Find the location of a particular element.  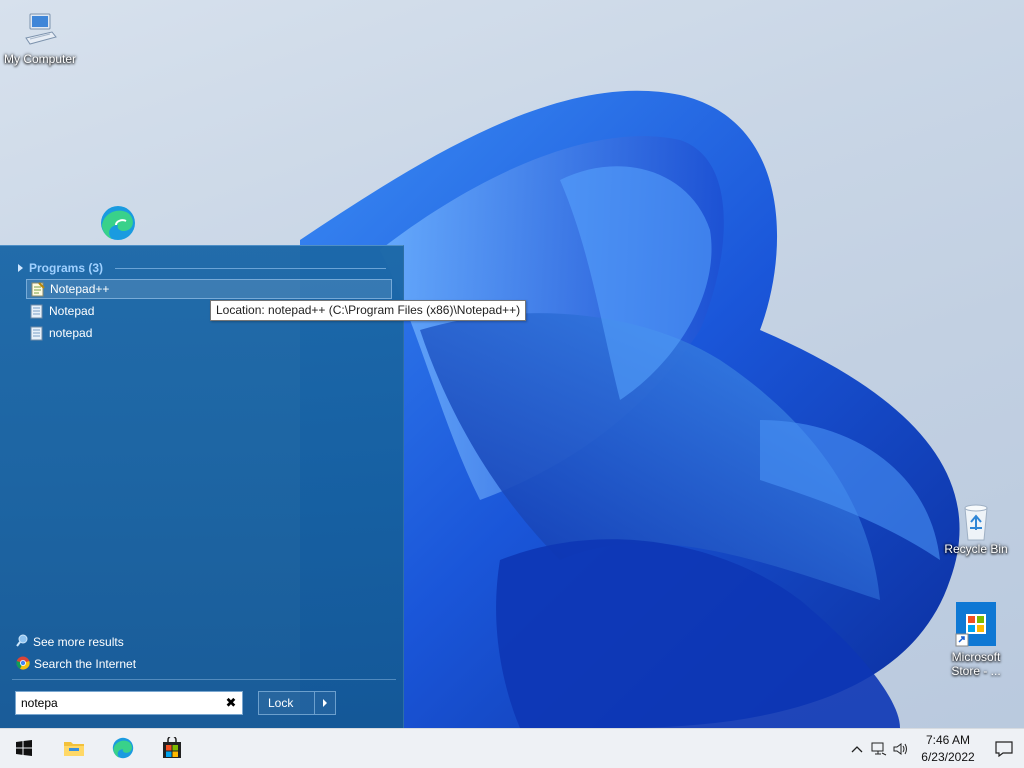

start-menu-divider is located at coordinates (204, 679).